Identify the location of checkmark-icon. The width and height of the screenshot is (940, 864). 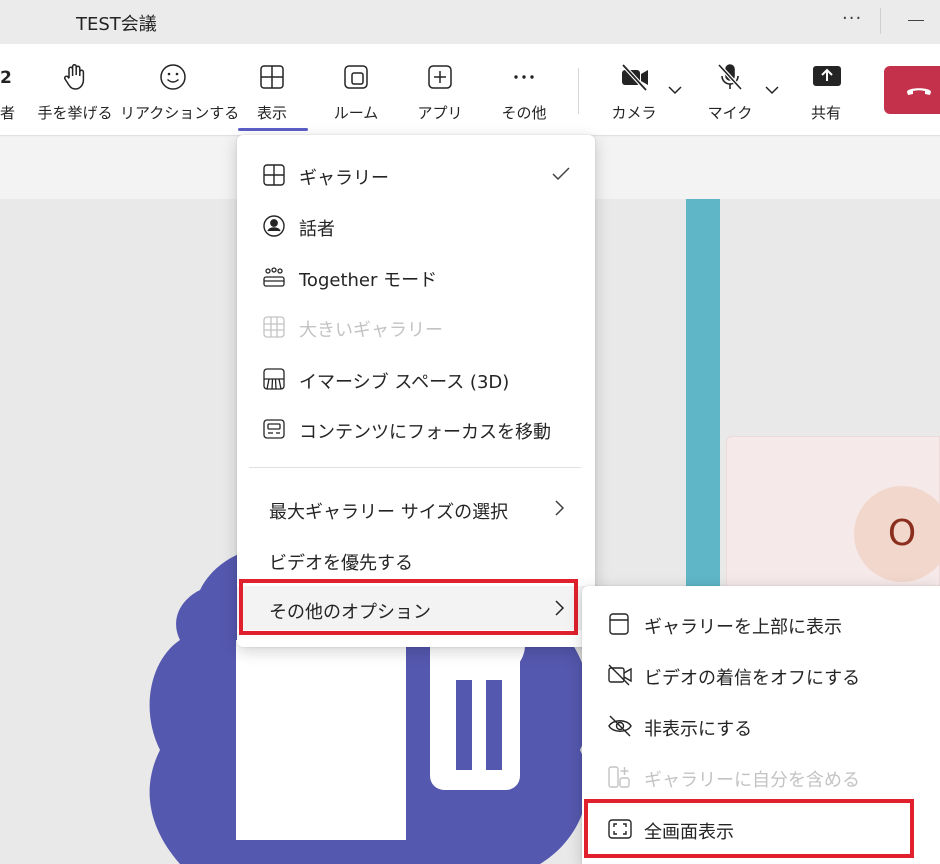
(560, 175).